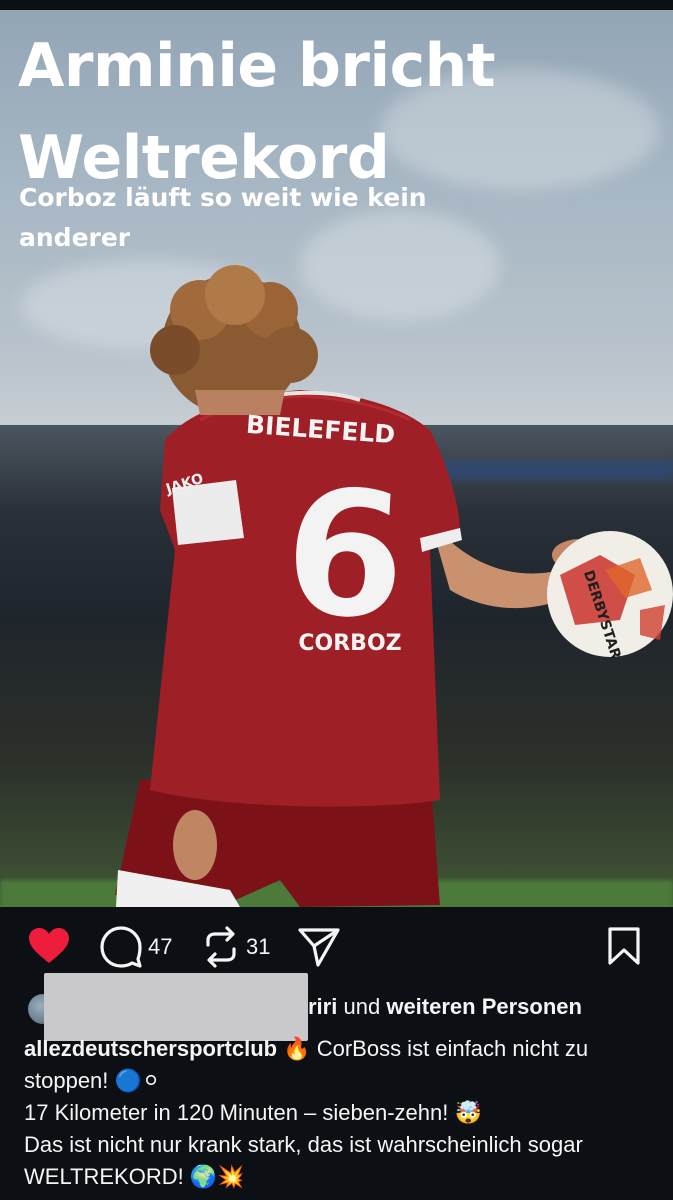  I want to click on comment-icon, so click(121, 947).